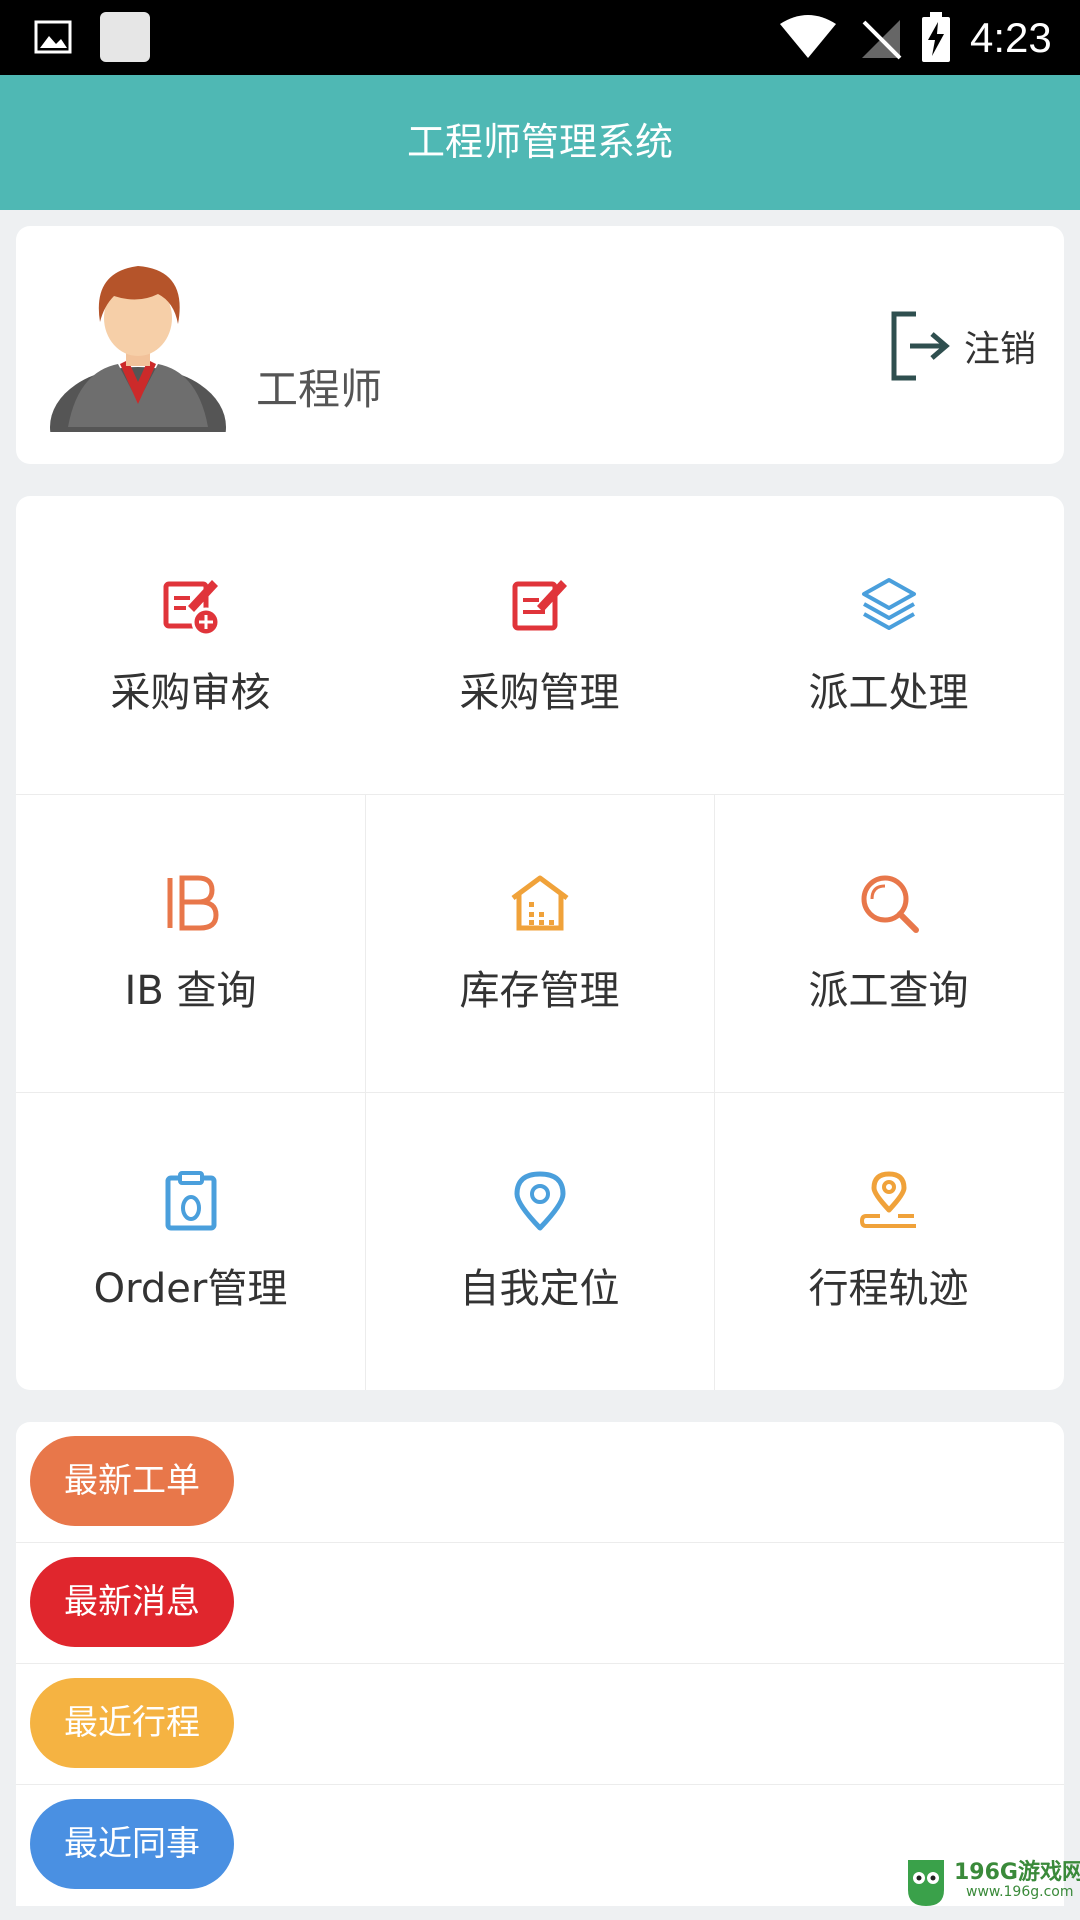 The height and width of the screenshot is (1920, 1080). What do you see at coordinates (888, 645) in the screenshot?
I see `menu-item-dispatch-handling: 派工处理` at bounding box center [888, 645].